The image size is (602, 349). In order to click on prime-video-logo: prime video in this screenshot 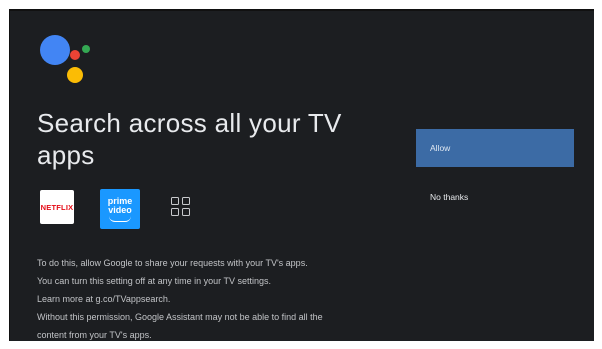, I will do `click(120, 209)`.